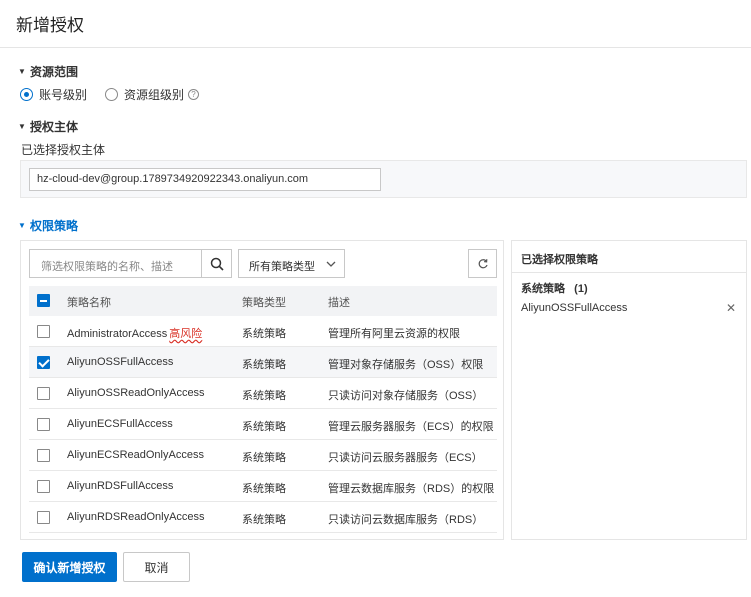  I want to click on search-placeholder: 筛选权限策略的名称、描述, so click(107, 267).